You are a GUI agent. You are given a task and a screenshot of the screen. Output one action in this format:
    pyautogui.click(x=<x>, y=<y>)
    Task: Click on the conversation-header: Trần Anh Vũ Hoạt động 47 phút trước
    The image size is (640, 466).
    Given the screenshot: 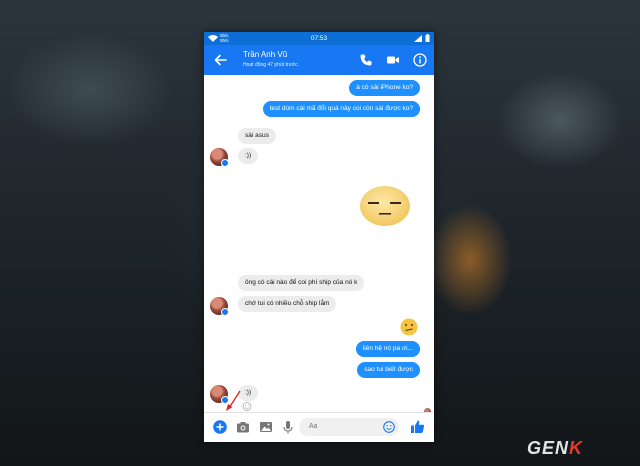 What is the action you would take?
    pyautogui.click(x=319, y=60)
    